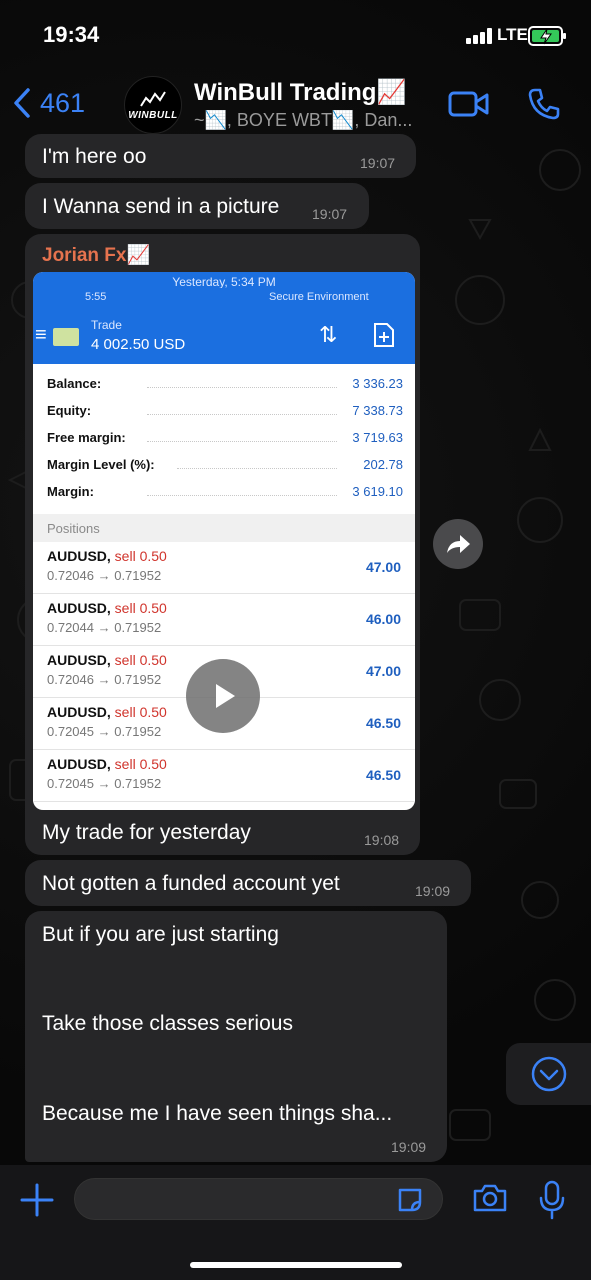  What do you see at coordinates (377, 491) in the screenshot?
I see `account-value: 3 619.10` at bounding box center [377, 491].